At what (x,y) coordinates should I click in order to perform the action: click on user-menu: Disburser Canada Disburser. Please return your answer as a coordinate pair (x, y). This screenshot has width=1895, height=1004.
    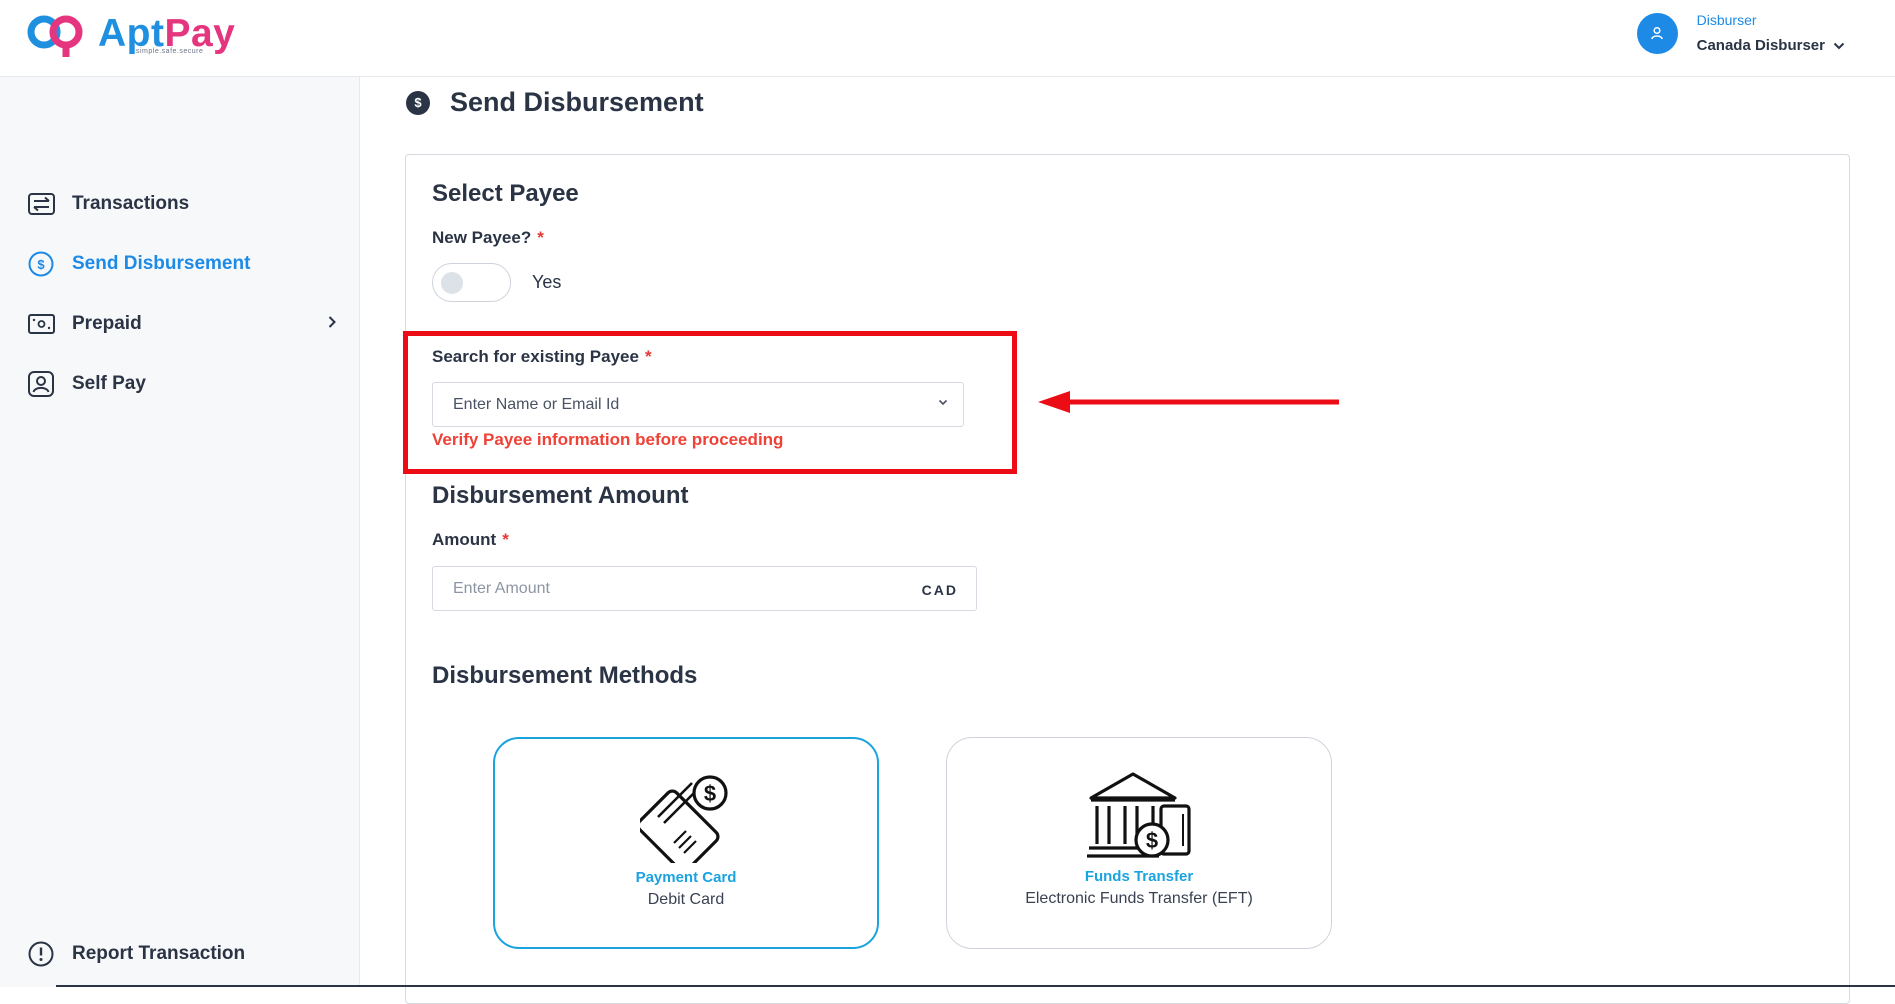
    Looking at the image, I should click on (1740, 33).